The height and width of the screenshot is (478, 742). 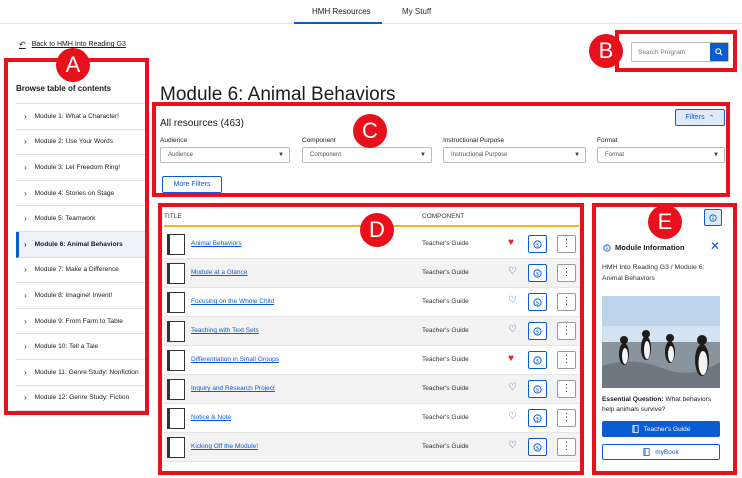 What do you see at coordinates (664, 339) in the screenshot?
I see `annotation-frame-e` at bounding box center [664, 339].